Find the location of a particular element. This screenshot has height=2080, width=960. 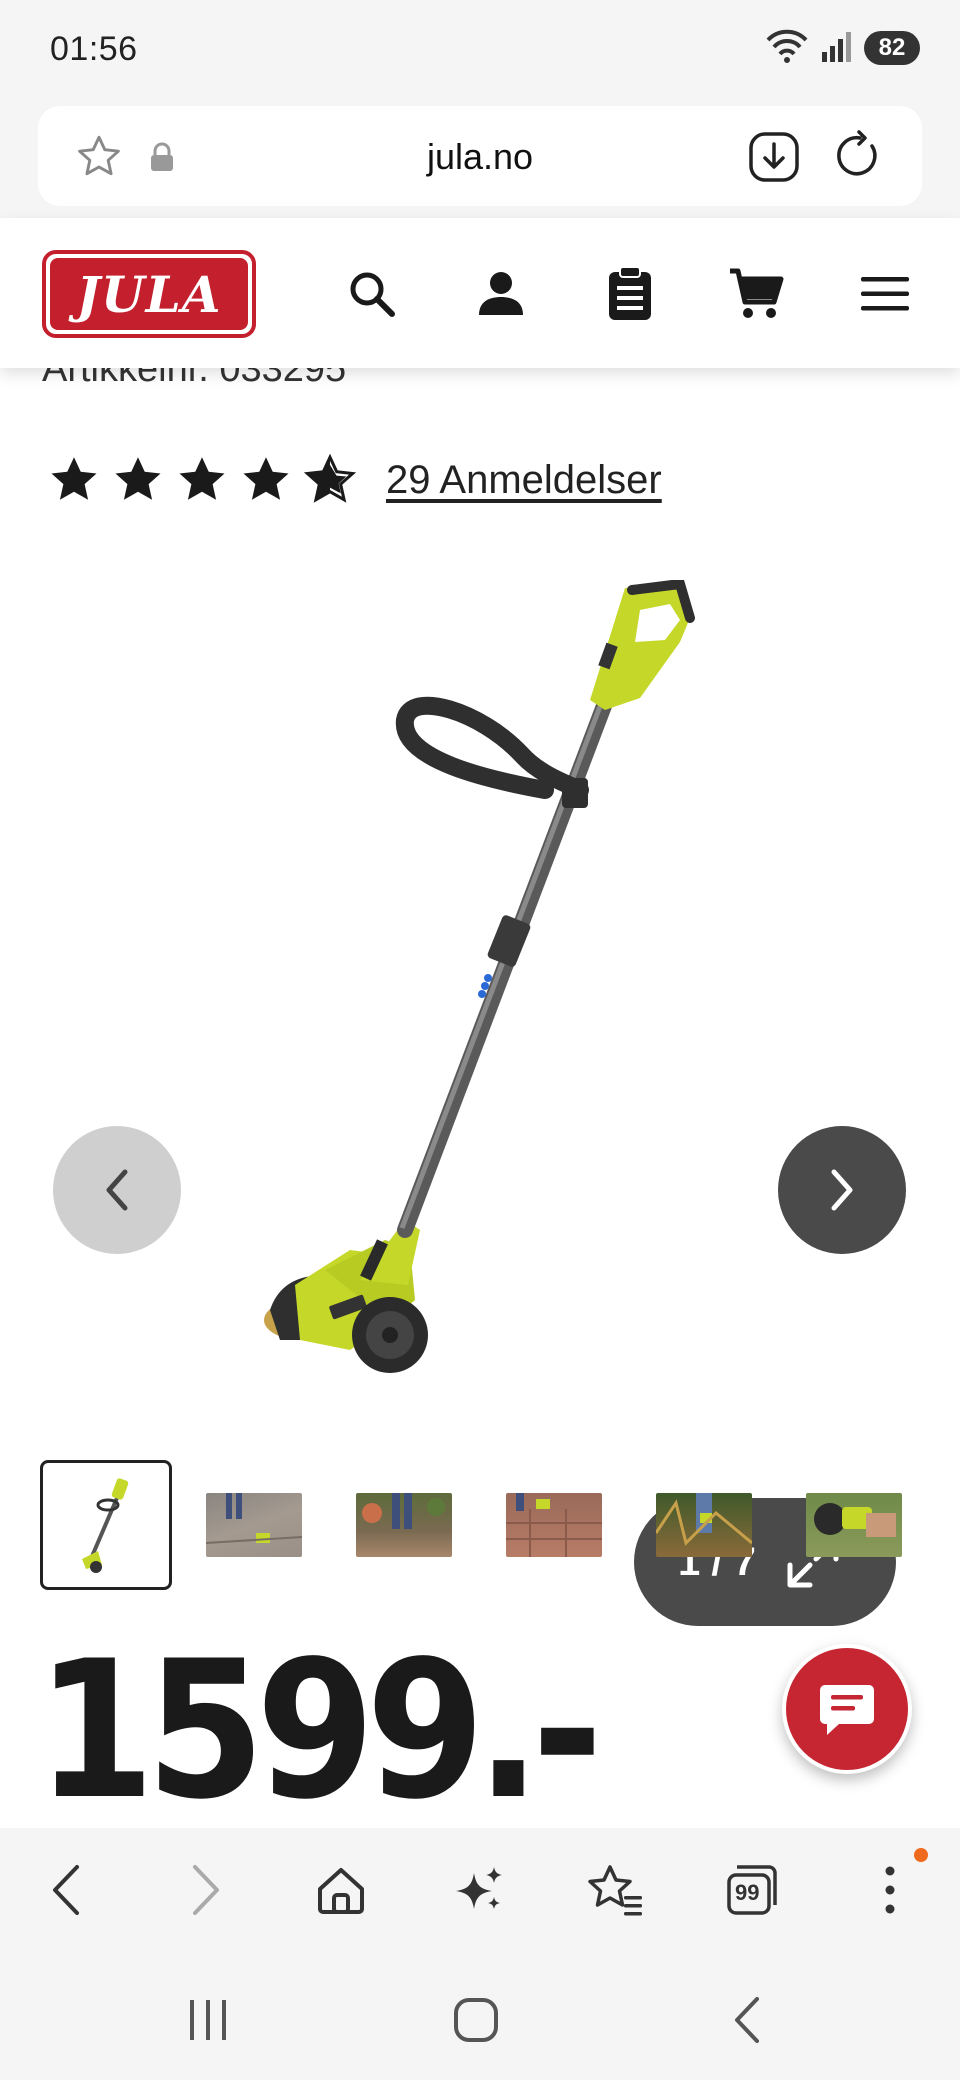

ai-sparkle-icon is located at coordinates (479, 1890).